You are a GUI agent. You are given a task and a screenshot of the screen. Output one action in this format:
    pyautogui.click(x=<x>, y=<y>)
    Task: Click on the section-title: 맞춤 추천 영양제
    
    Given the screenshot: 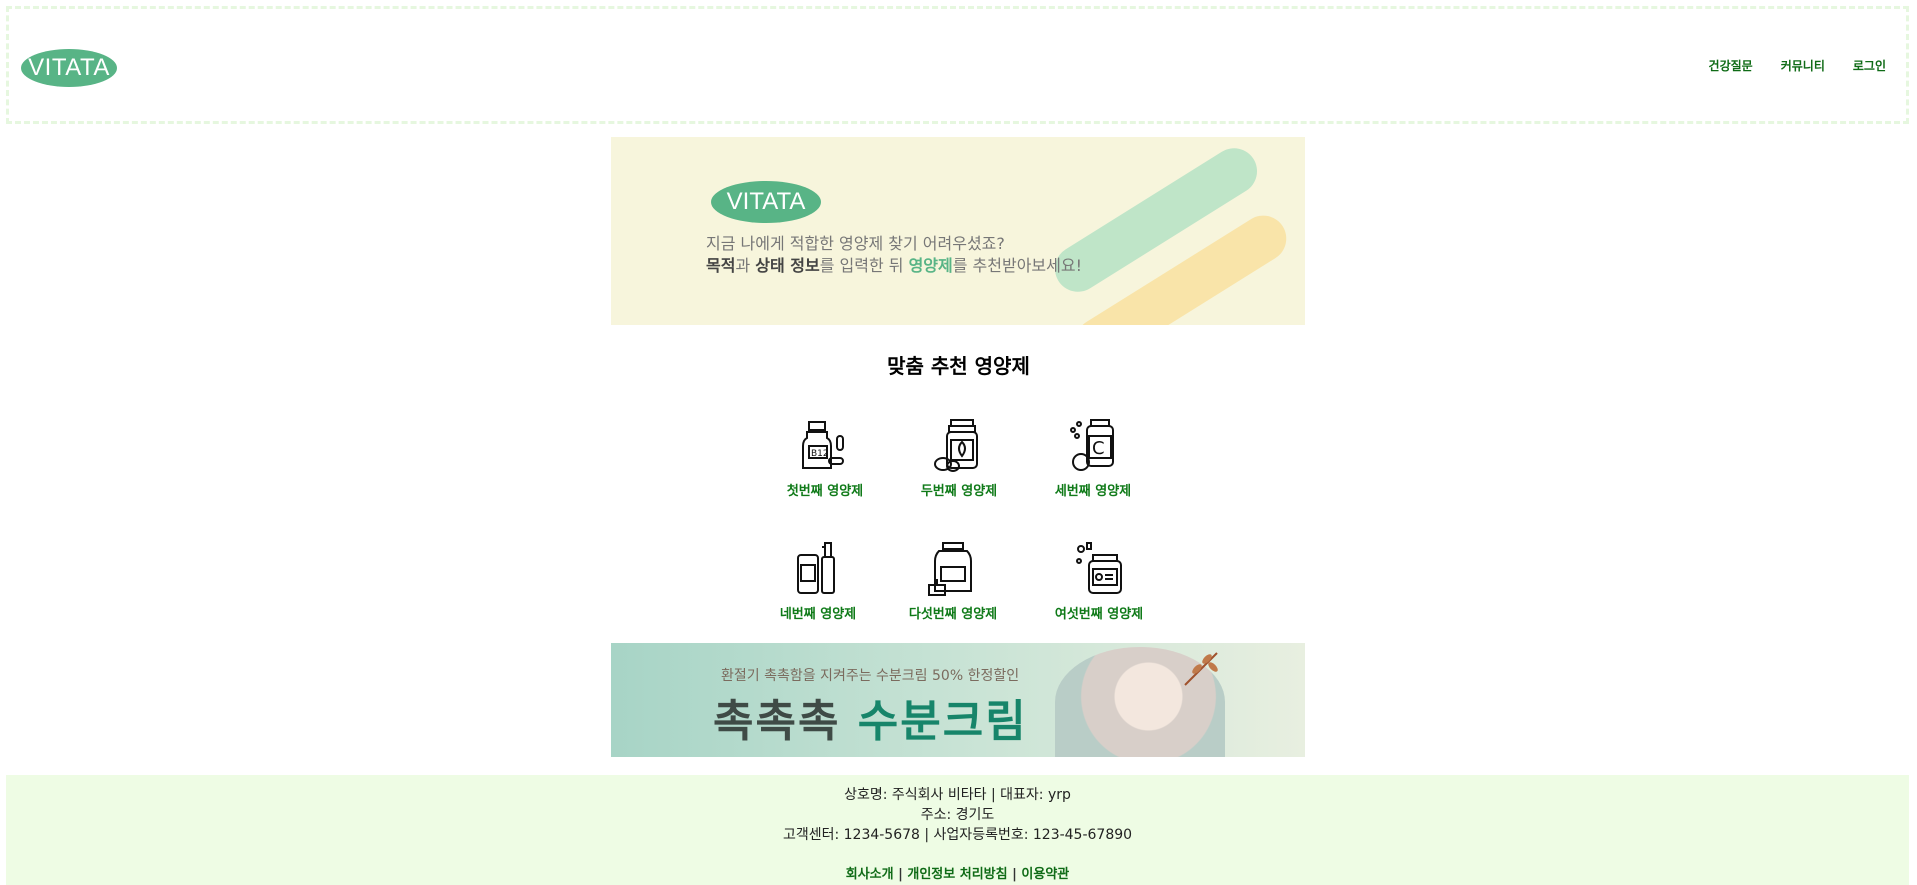 What is the action you would take?
    pyautogui.click(x=958, y=366)
    